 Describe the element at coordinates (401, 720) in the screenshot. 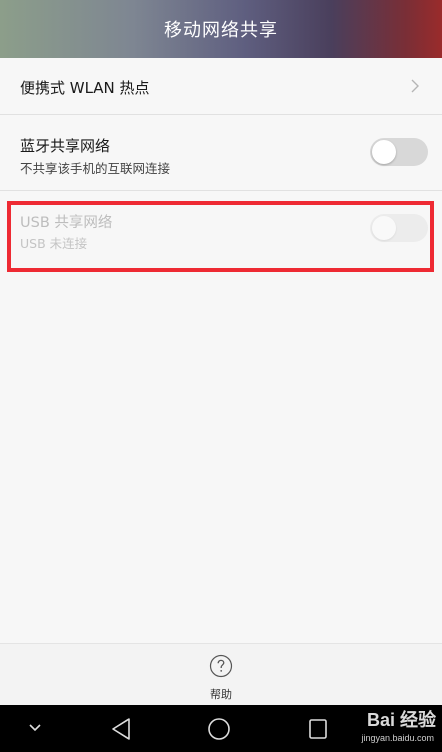

I see `watermark-logo: Bai 经验` at that location.